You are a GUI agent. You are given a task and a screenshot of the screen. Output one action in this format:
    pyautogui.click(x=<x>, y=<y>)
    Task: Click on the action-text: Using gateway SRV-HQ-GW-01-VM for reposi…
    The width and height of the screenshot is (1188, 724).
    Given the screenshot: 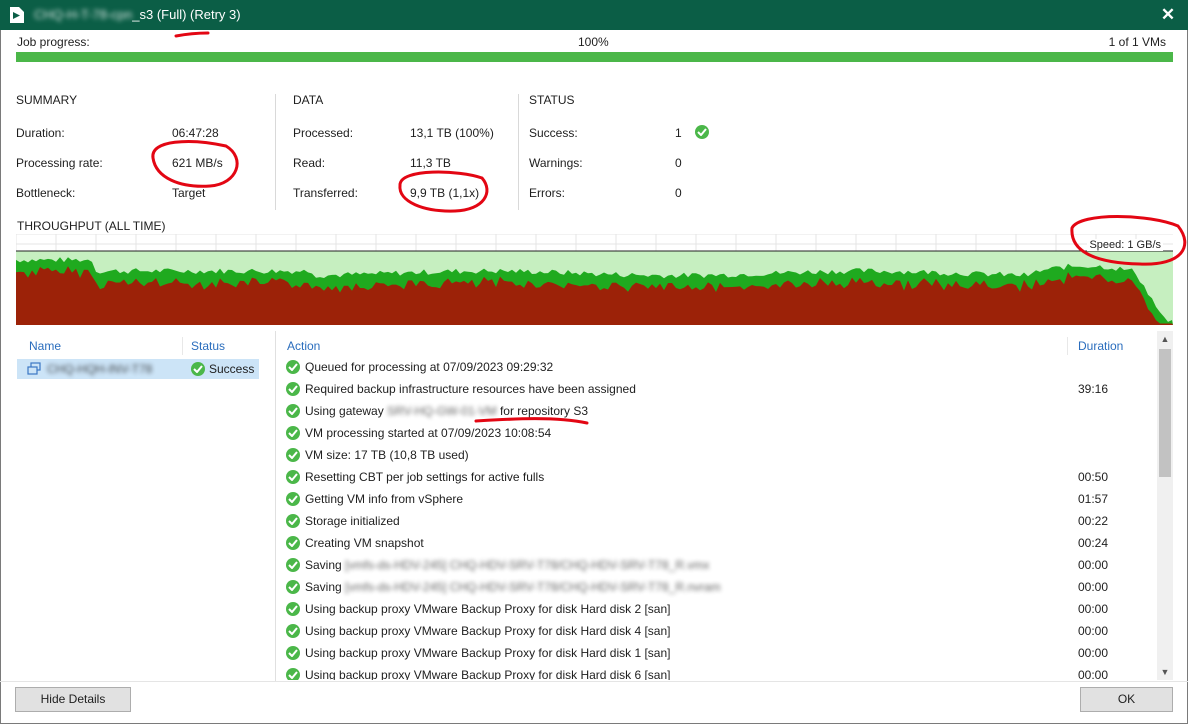 What is the action you would take?
    pyautogui.click(x=446, y=411)
    